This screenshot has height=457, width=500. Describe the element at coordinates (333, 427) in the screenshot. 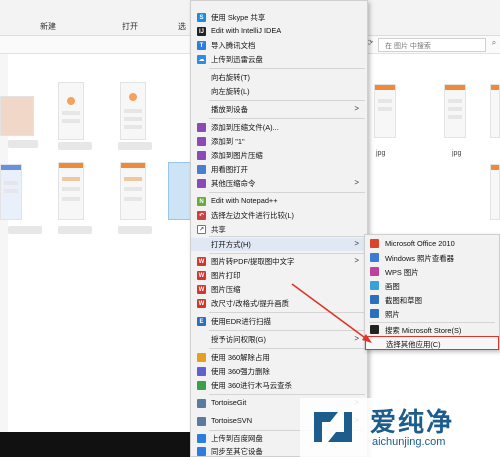

I see `watermark-logo-icon` at that location.